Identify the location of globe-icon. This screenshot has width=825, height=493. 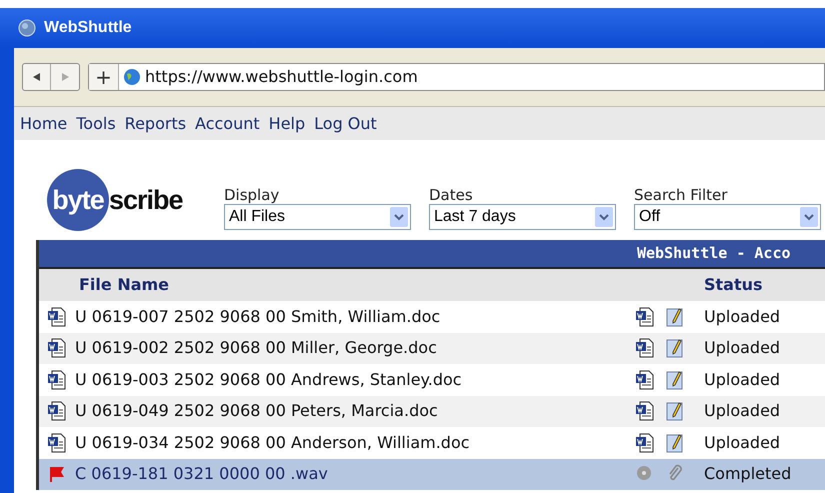
(27, 28).